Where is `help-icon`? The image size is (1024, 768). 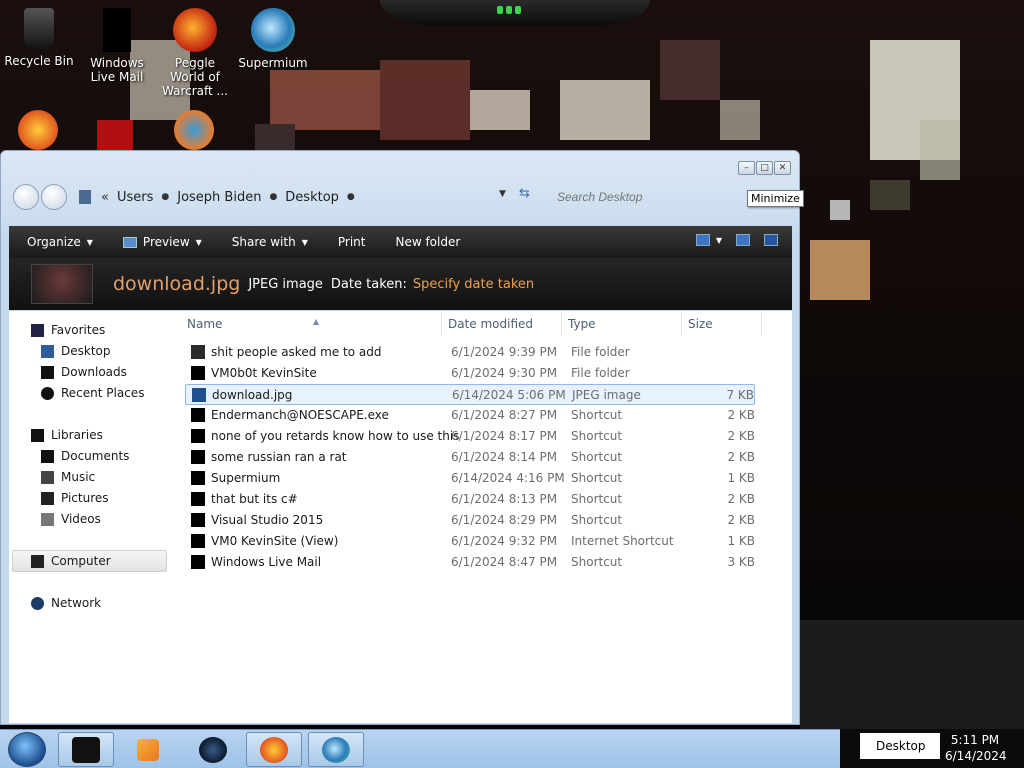 help-icon is located at coordinates (771, 240).